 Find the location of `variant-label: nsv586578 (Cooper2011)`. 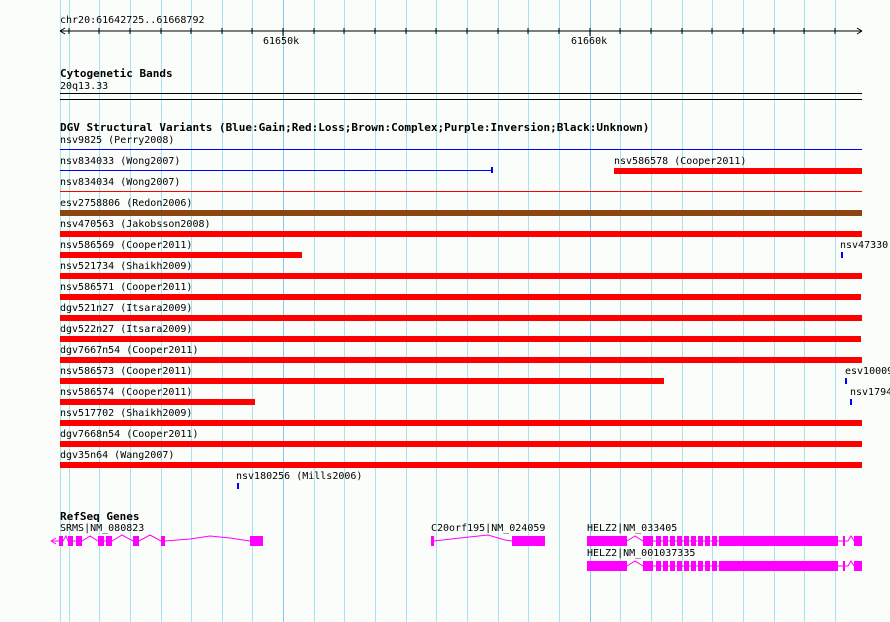

variant-label: nsv586578 (Cooper2011) is located at coordinates (680, 161).